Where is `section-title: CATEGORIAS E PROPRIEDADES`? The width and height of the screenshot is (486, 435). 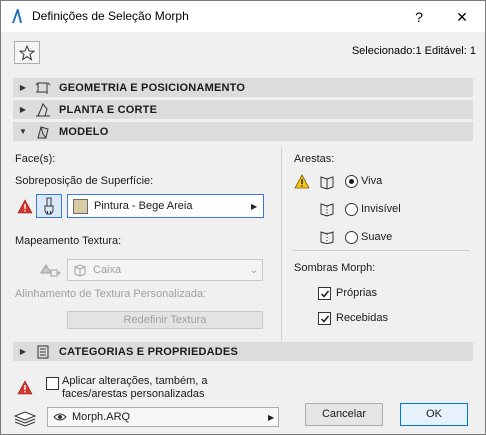
section-title: CATEGORIAS E PROPRIEDADES is located at coordinates (148, 351).